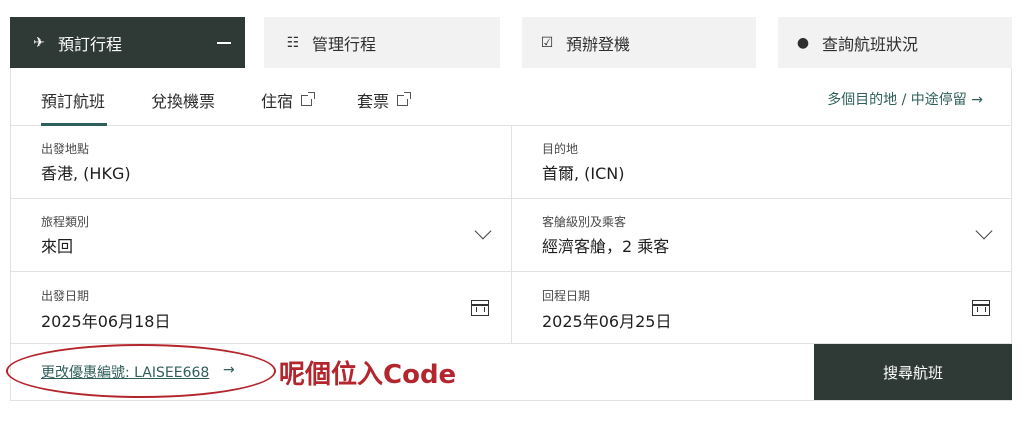  Describe the element at coordinates (511, 42) in the screenshot. I see `top-tabs: ✈ 預訂行程 ☷ 管理行程 ☑ 預辦登機 ● 查詢航班狀況` at that location.